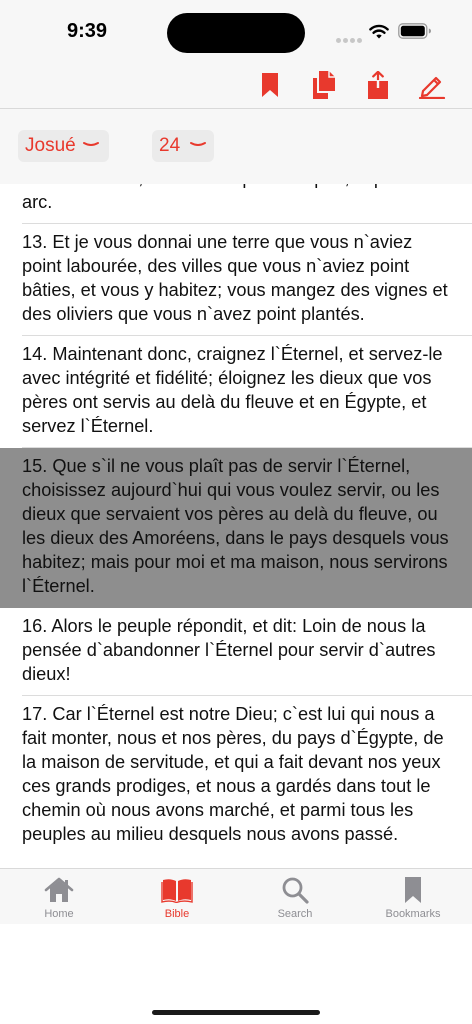 Image resolution: width=472 pixels, height=1024 pixels. I want to click on tab-home: Home, so click(59, 897).